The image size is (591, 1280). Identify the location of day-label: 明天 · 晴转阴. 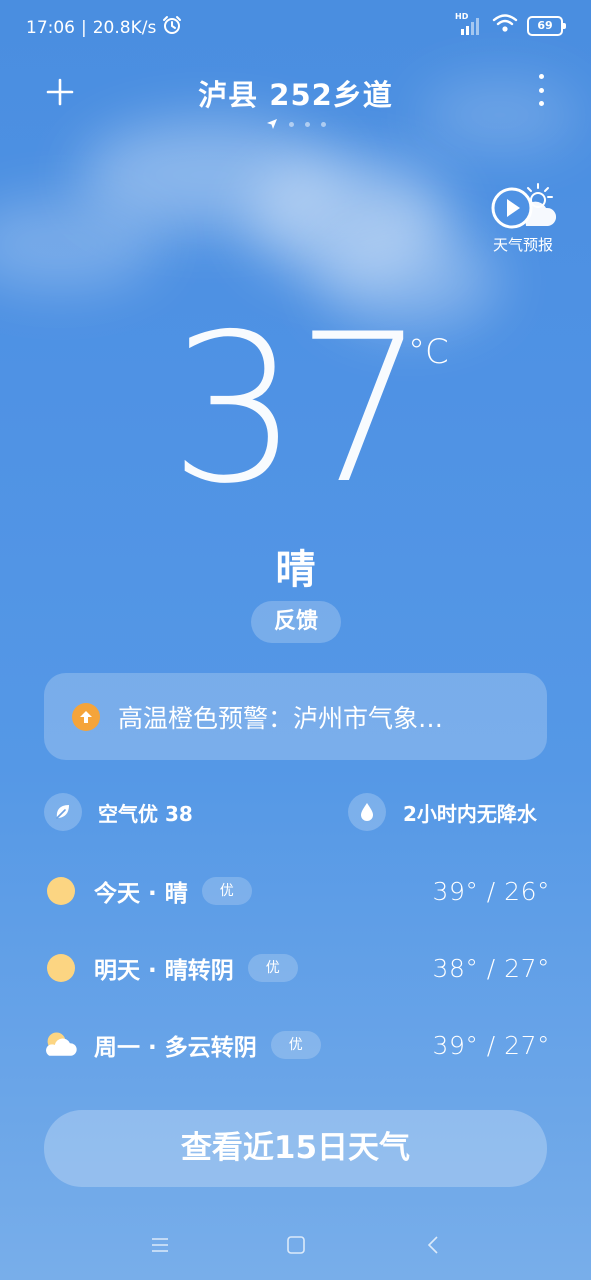
(164, 971).